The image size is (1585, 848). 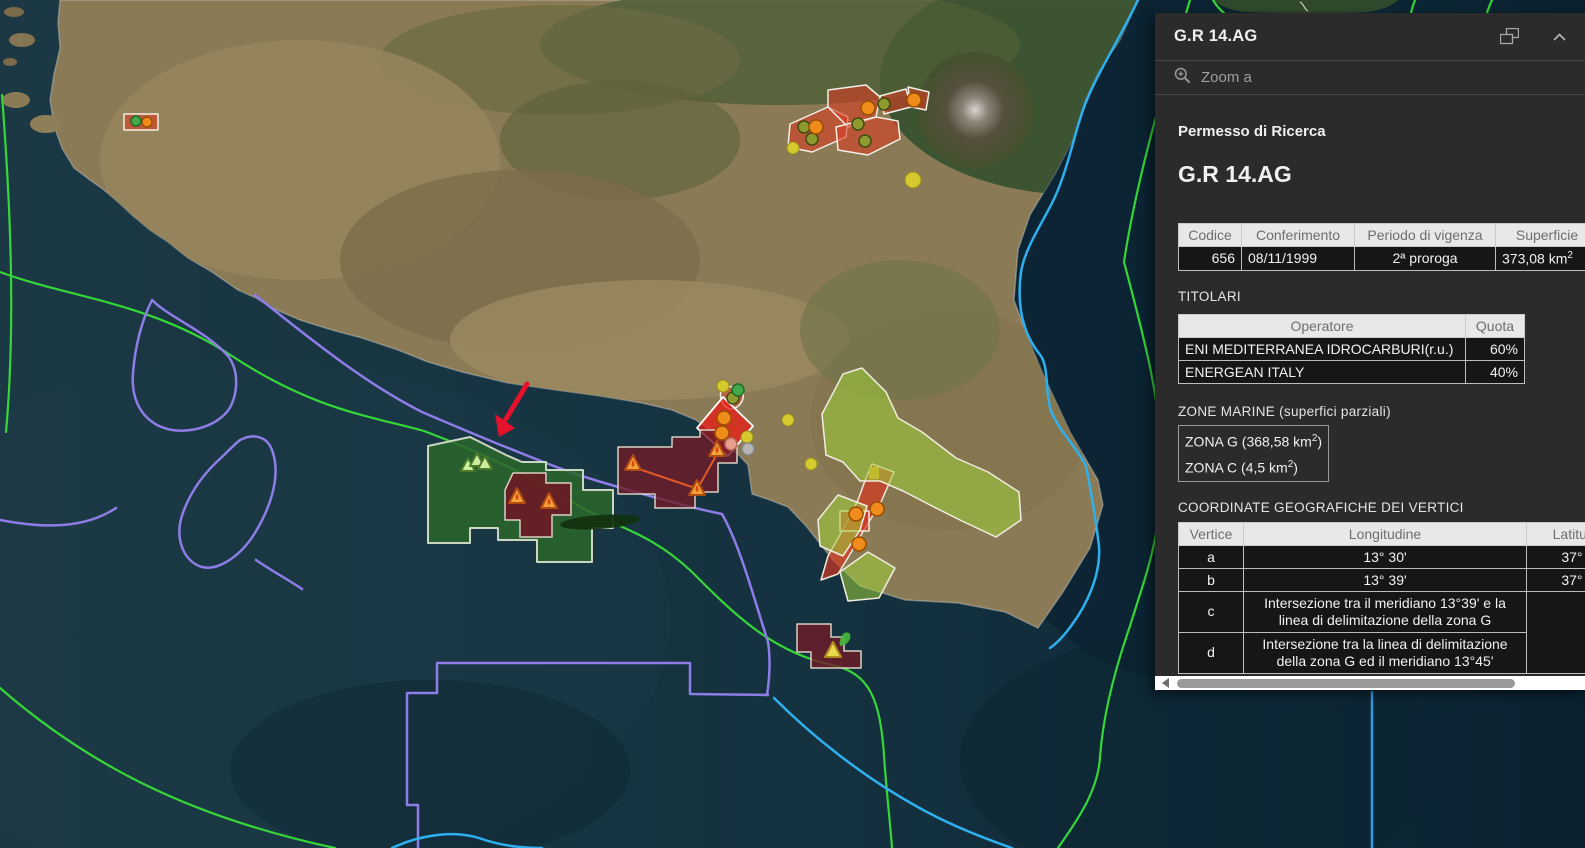 I want to click on longitudine: 13° 39', so click(x=1385, y=579).